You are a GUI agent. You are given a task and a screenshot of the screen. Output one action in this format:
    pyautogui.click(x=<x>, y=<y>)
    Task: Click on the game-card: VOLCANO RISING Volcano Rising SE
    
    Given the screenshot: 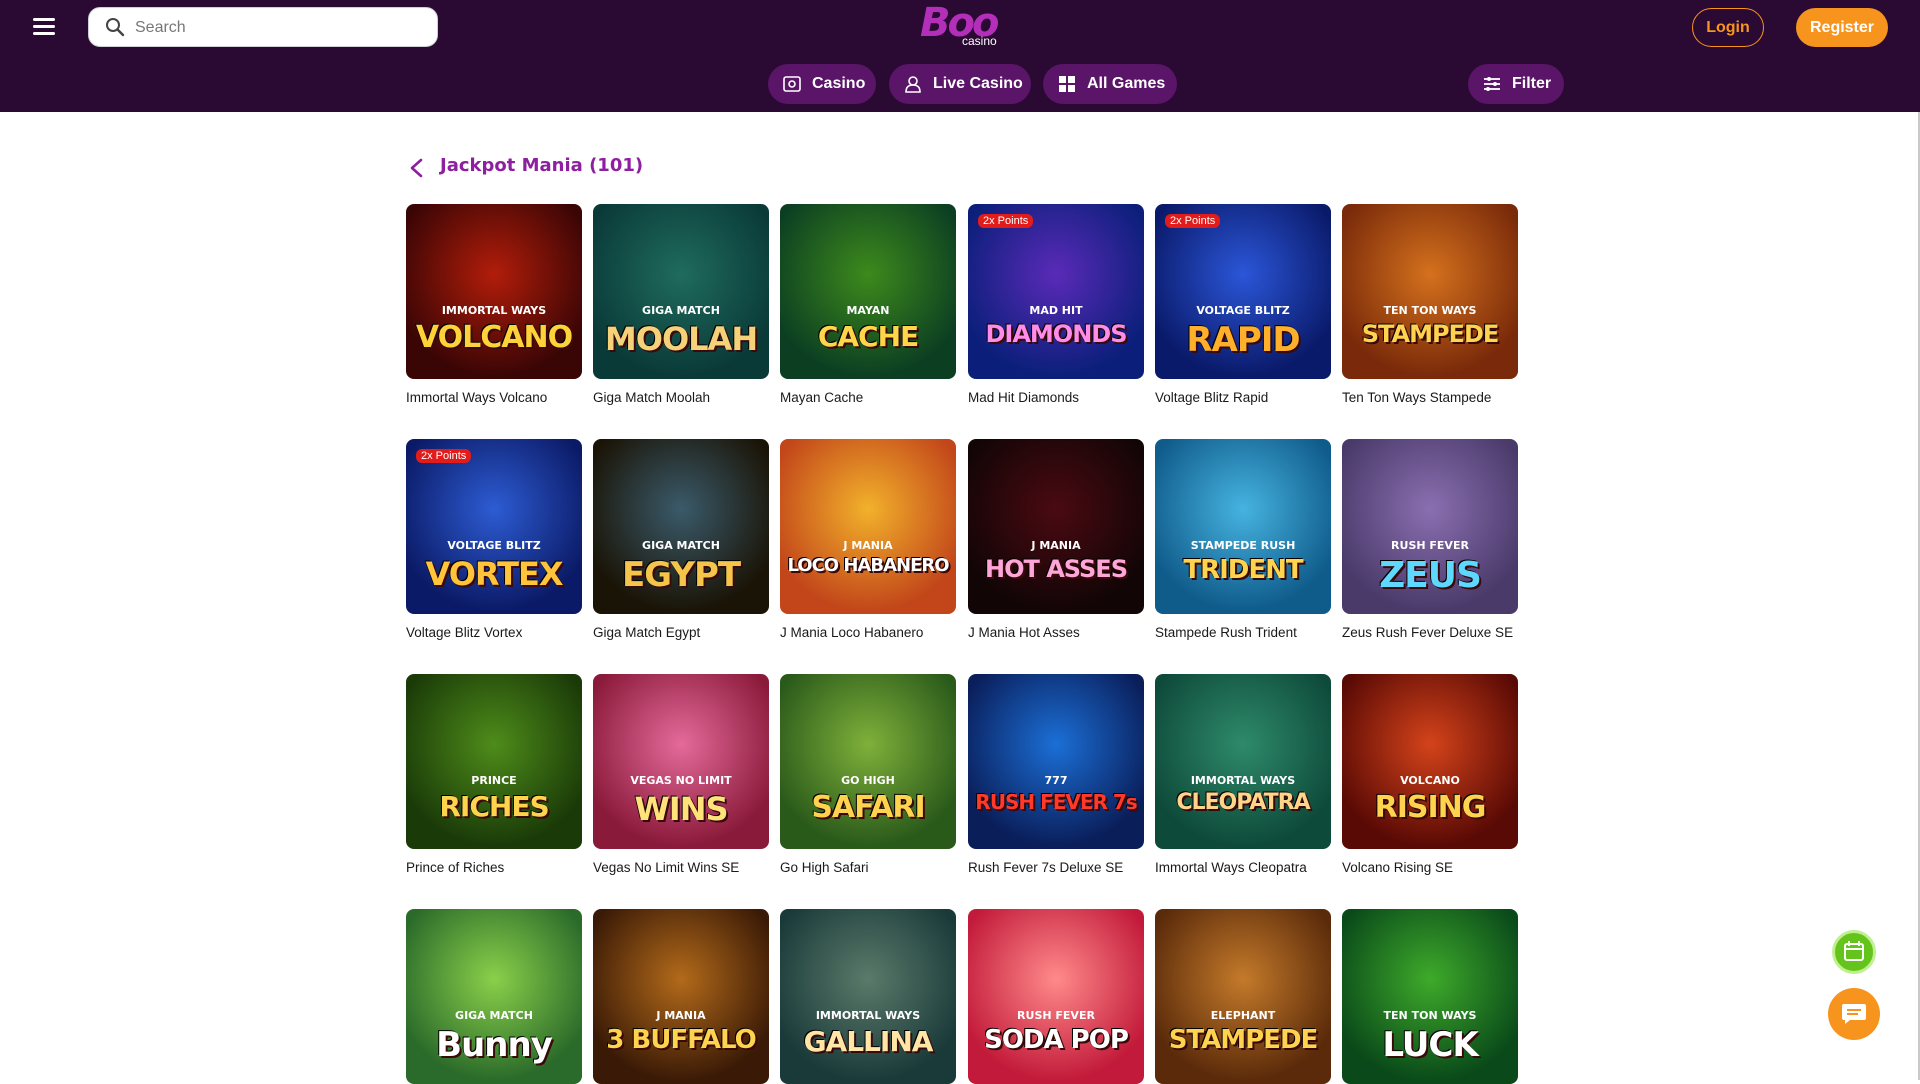 What is the action you would take?
    pyautogui.click(x=1430, y=774)
    